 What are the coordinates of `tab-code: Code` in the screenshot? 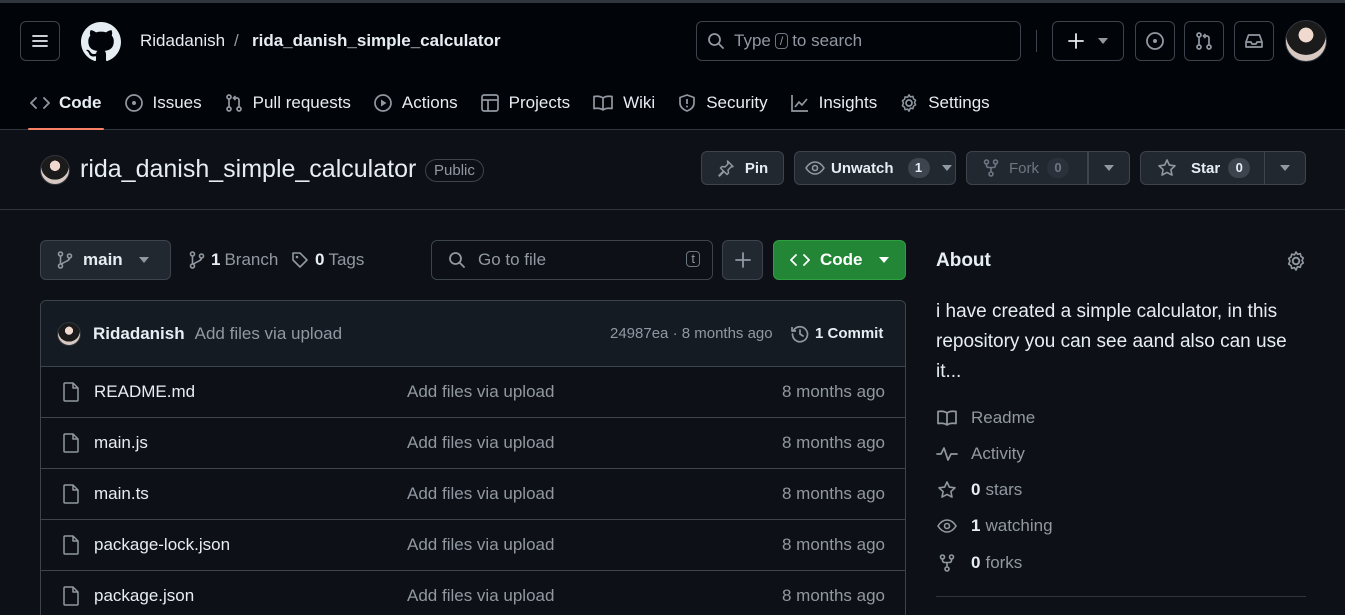 It's located at (66, 105).